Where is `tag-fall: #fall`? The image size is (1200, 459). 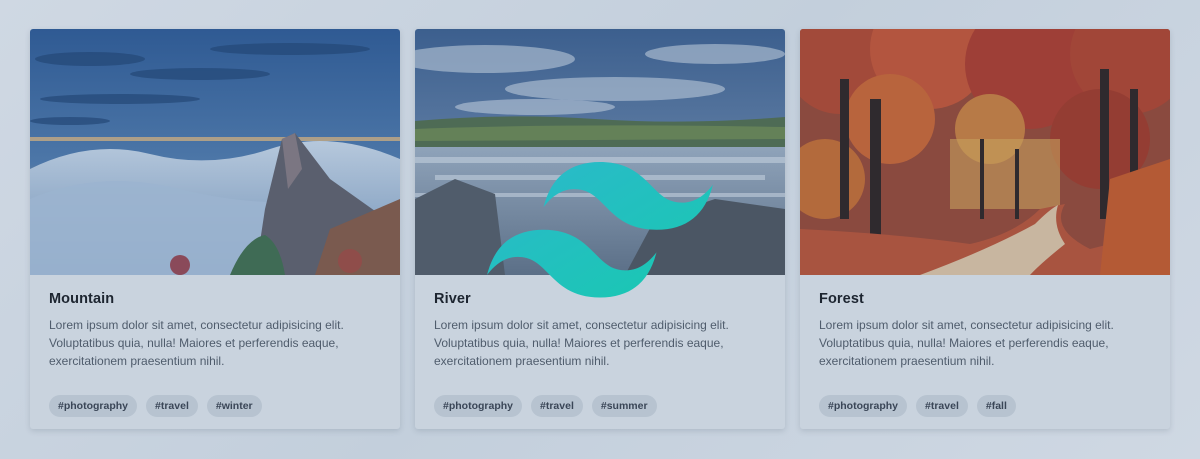 tag-fall: #fall is located at coordinates (996, 406).